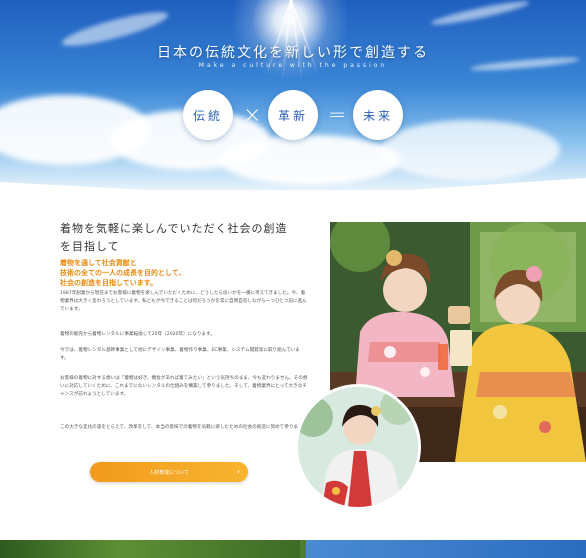 Image resolution: width=586 pixels, height=558 pixels. I want to click on mission-heading: 着物を気軽に楽しんでいただく社会の創造 を目指して, so click(174, 237).